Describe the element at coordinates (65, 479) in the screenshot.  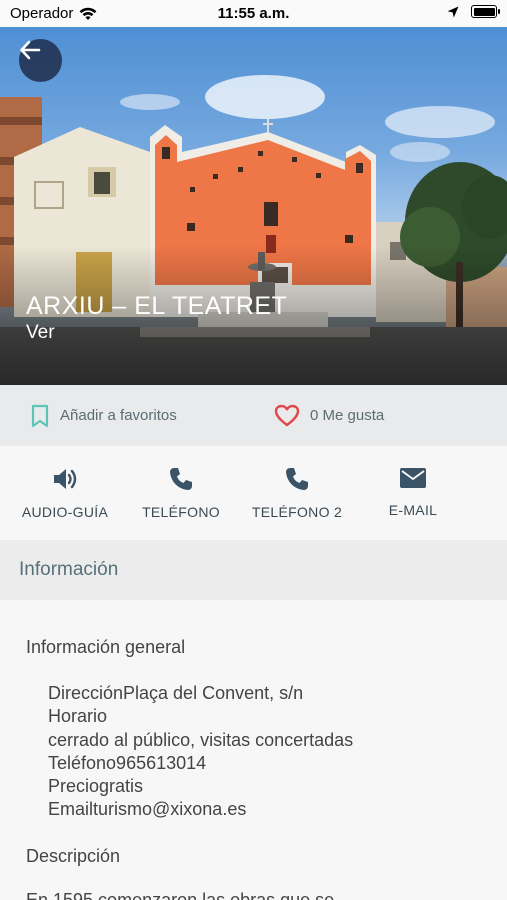
I see `speaker-icon` at that location.